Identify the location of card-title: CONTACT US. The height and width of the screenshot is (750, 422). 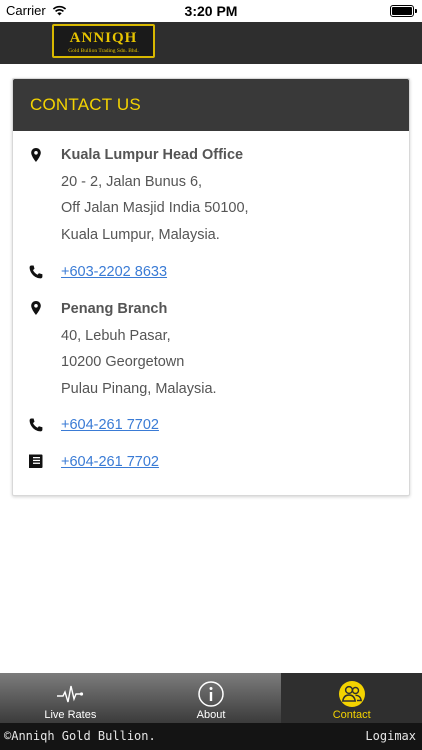
(85, 104).